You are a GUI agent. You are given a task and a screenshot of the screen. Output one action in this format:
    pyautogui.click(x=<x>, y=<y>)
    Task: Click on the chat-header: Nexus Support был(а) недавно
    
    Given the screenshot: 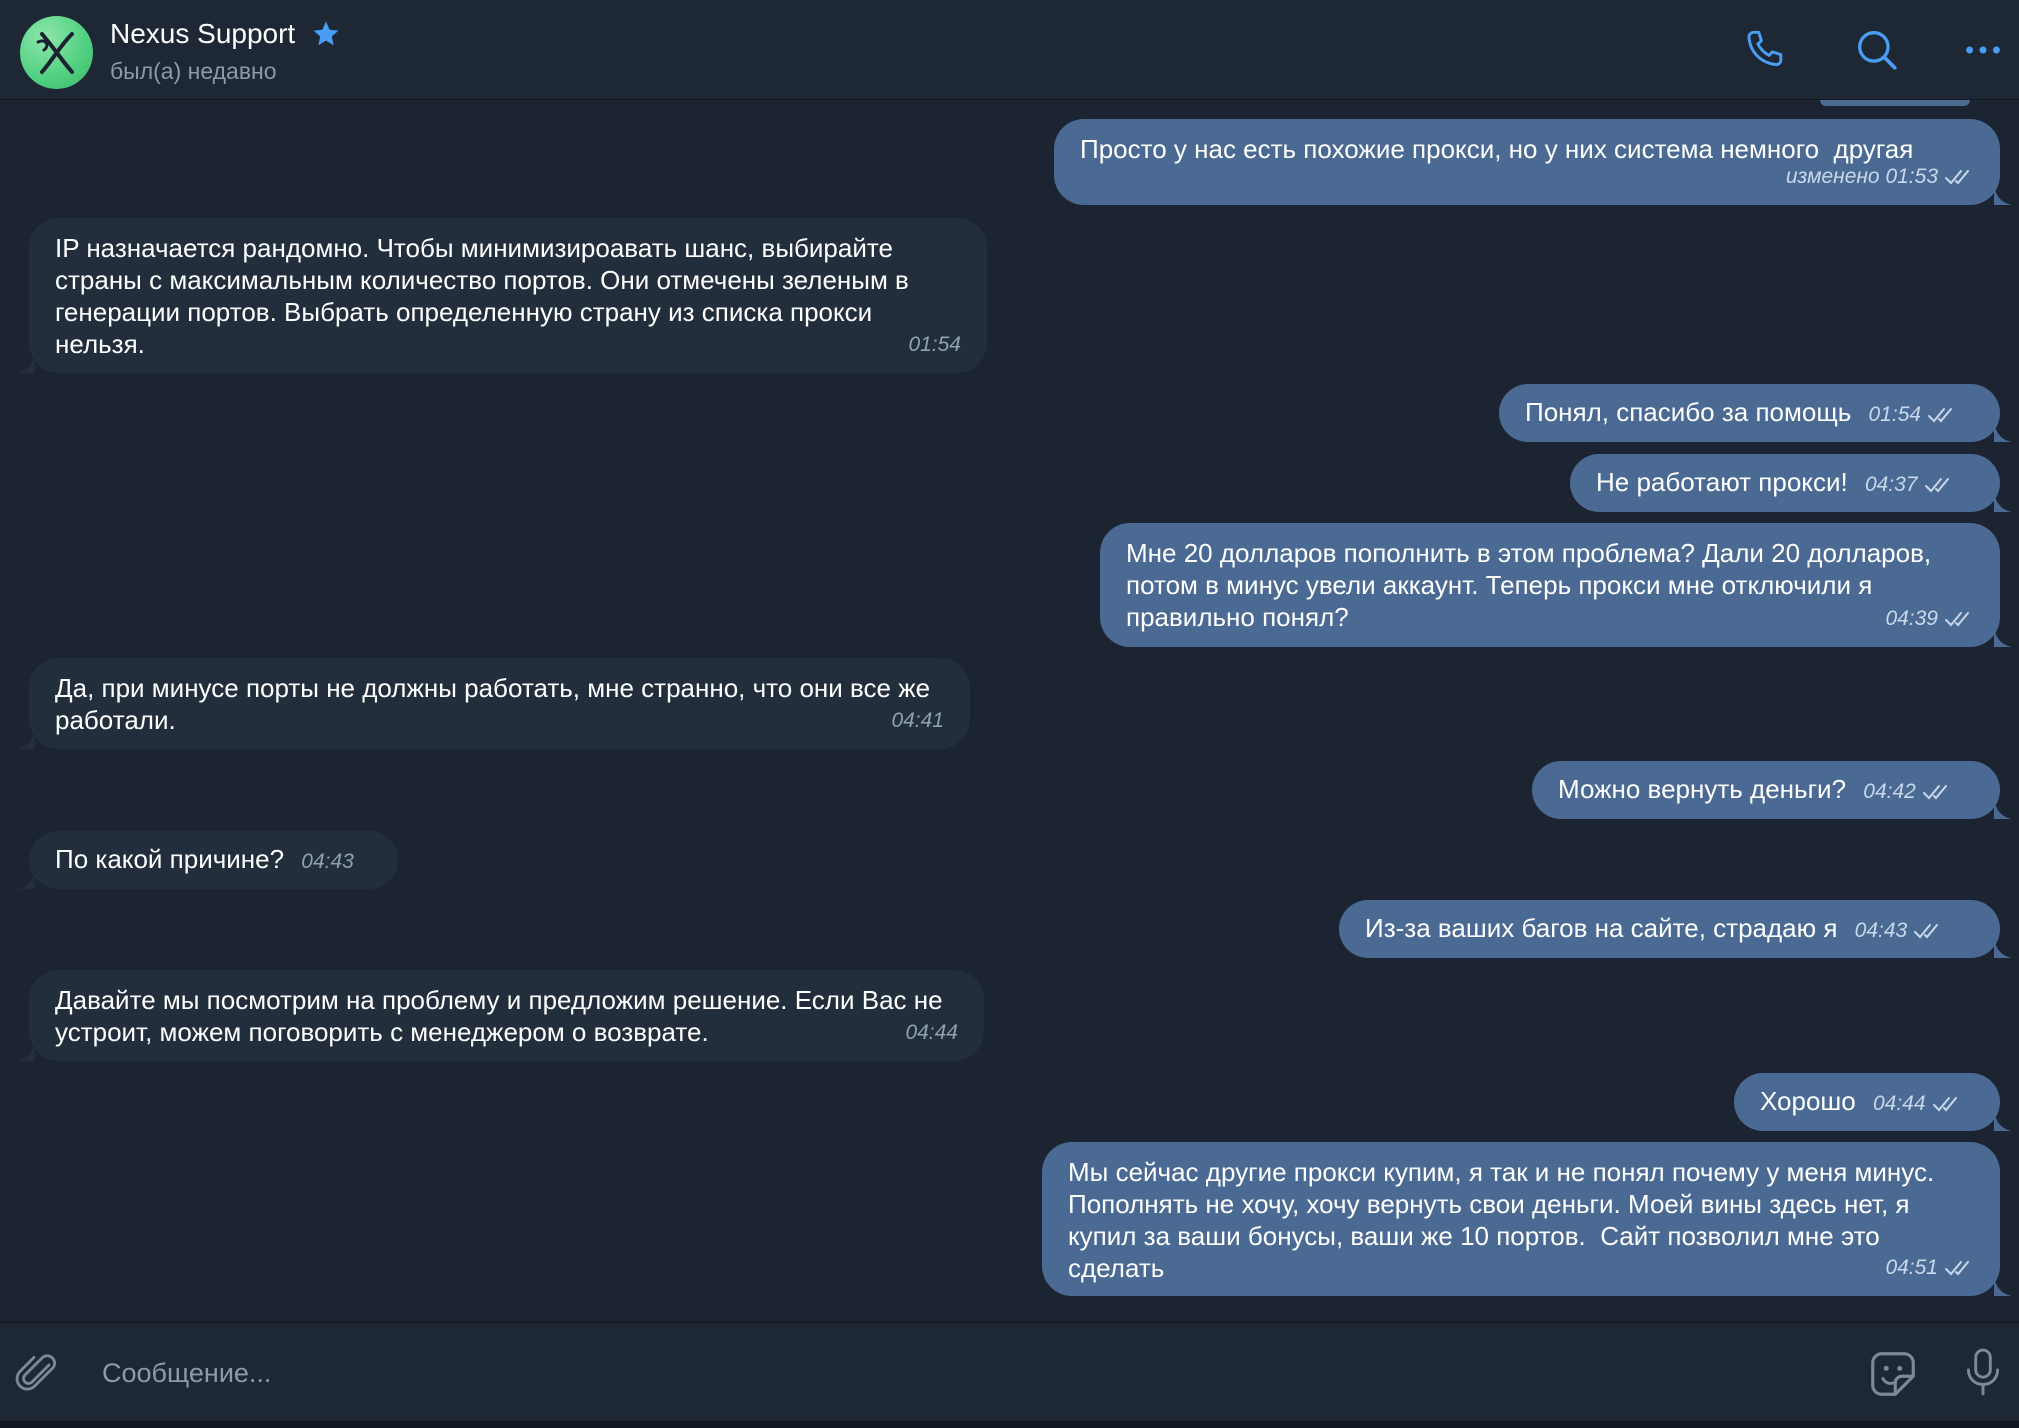 What is the action you would take?
    pyautogui.click(x=1009, y=50)
    